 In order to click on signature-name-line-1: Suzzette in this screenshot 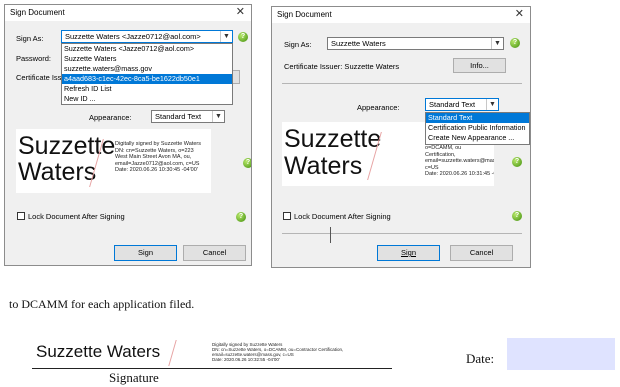, I will do `click(333, 139)`.